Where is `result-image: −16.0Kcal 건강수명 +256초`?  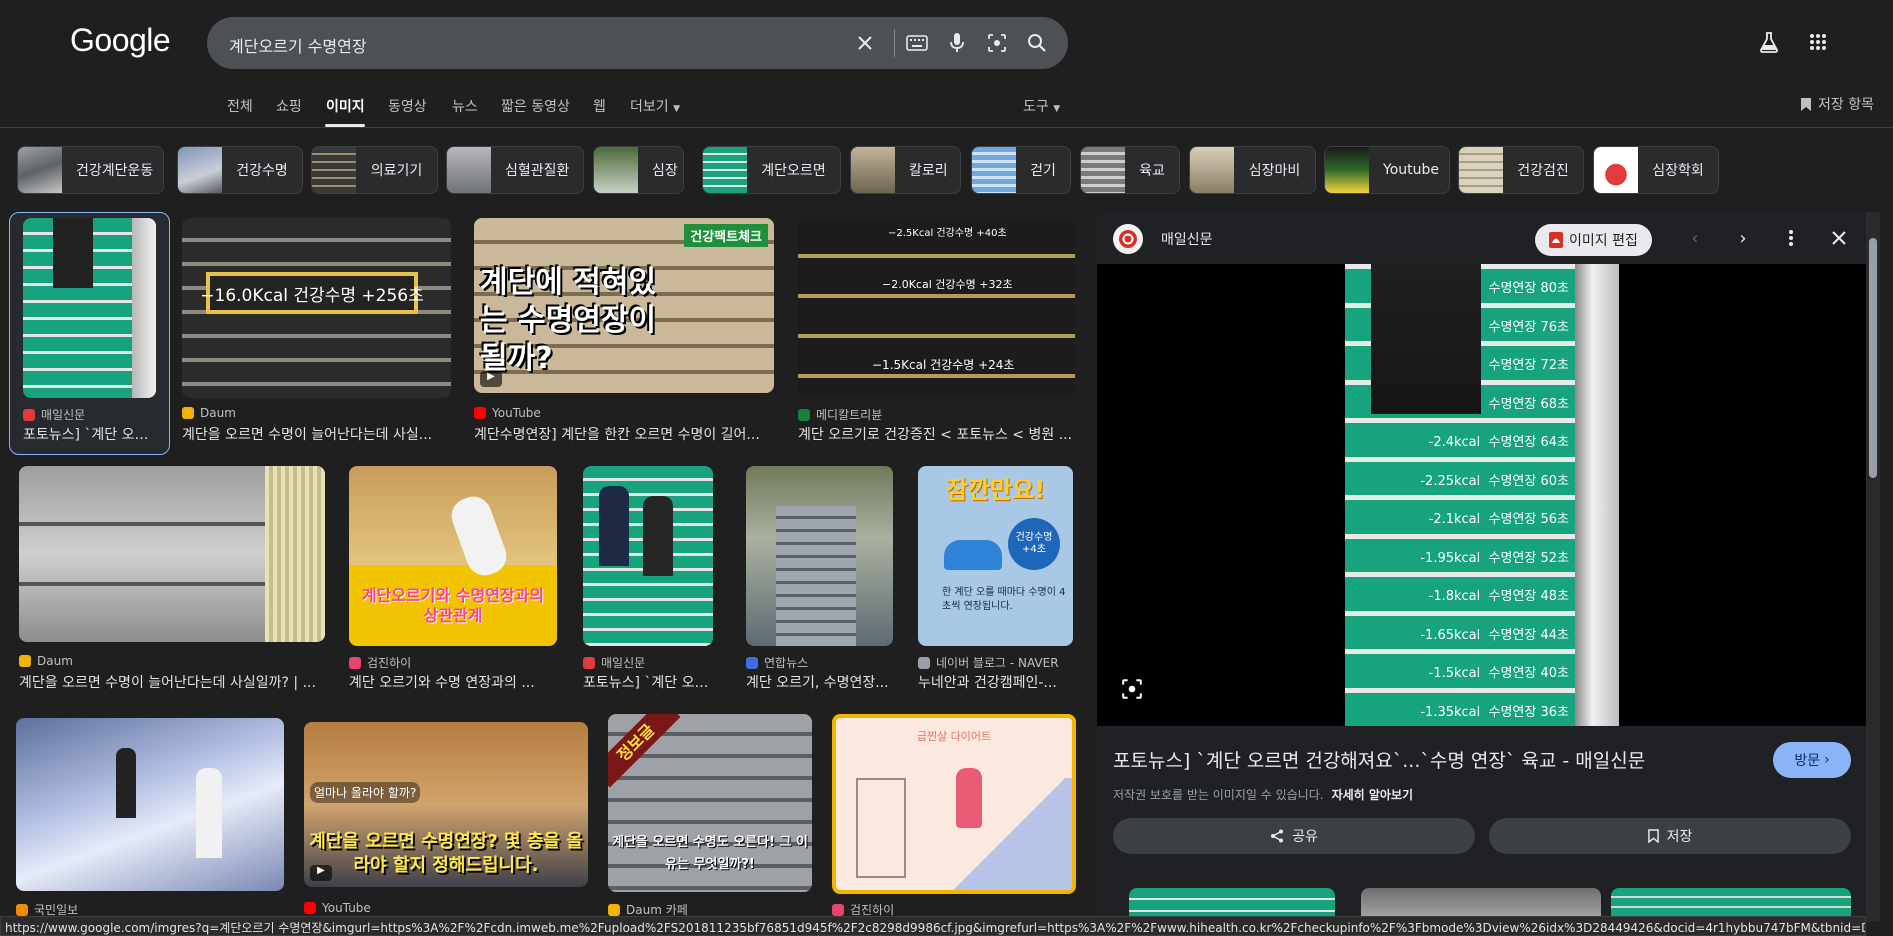
result-image: −16.0Kcal 건강수명 +256초 is located at coordinates (316, 308).